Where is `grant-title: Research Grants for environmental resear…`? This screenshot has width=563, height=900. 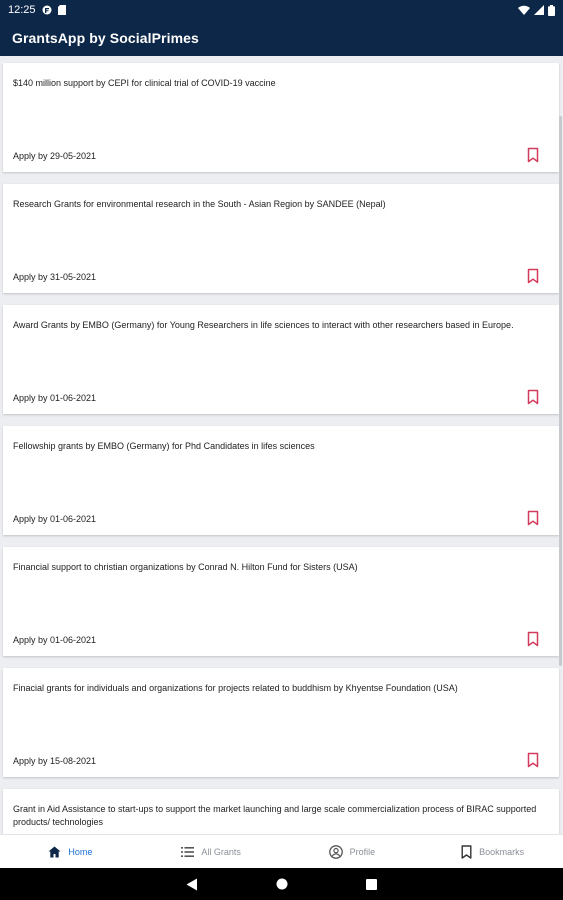 grant-title: Research Grants for environmental resear… is located at coordinates (199, 204).